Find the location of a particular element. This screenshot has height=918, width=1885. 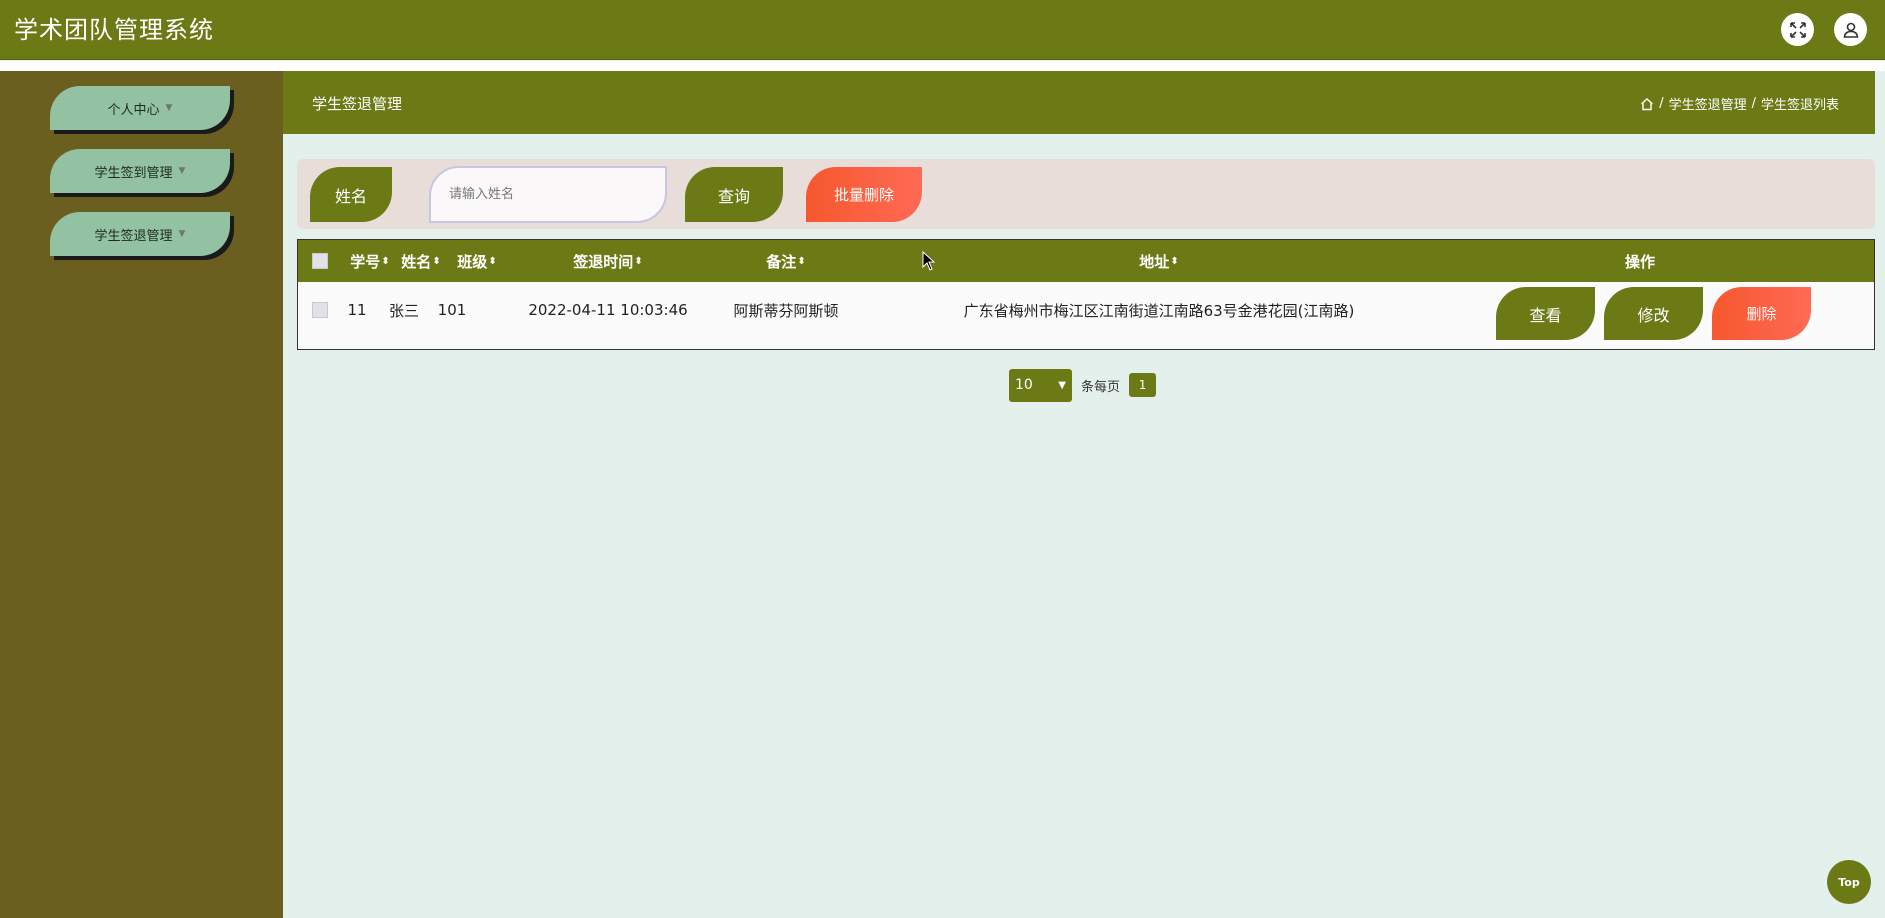

app-title: 学术团队管理系统 is located at coordinates (114, 30).